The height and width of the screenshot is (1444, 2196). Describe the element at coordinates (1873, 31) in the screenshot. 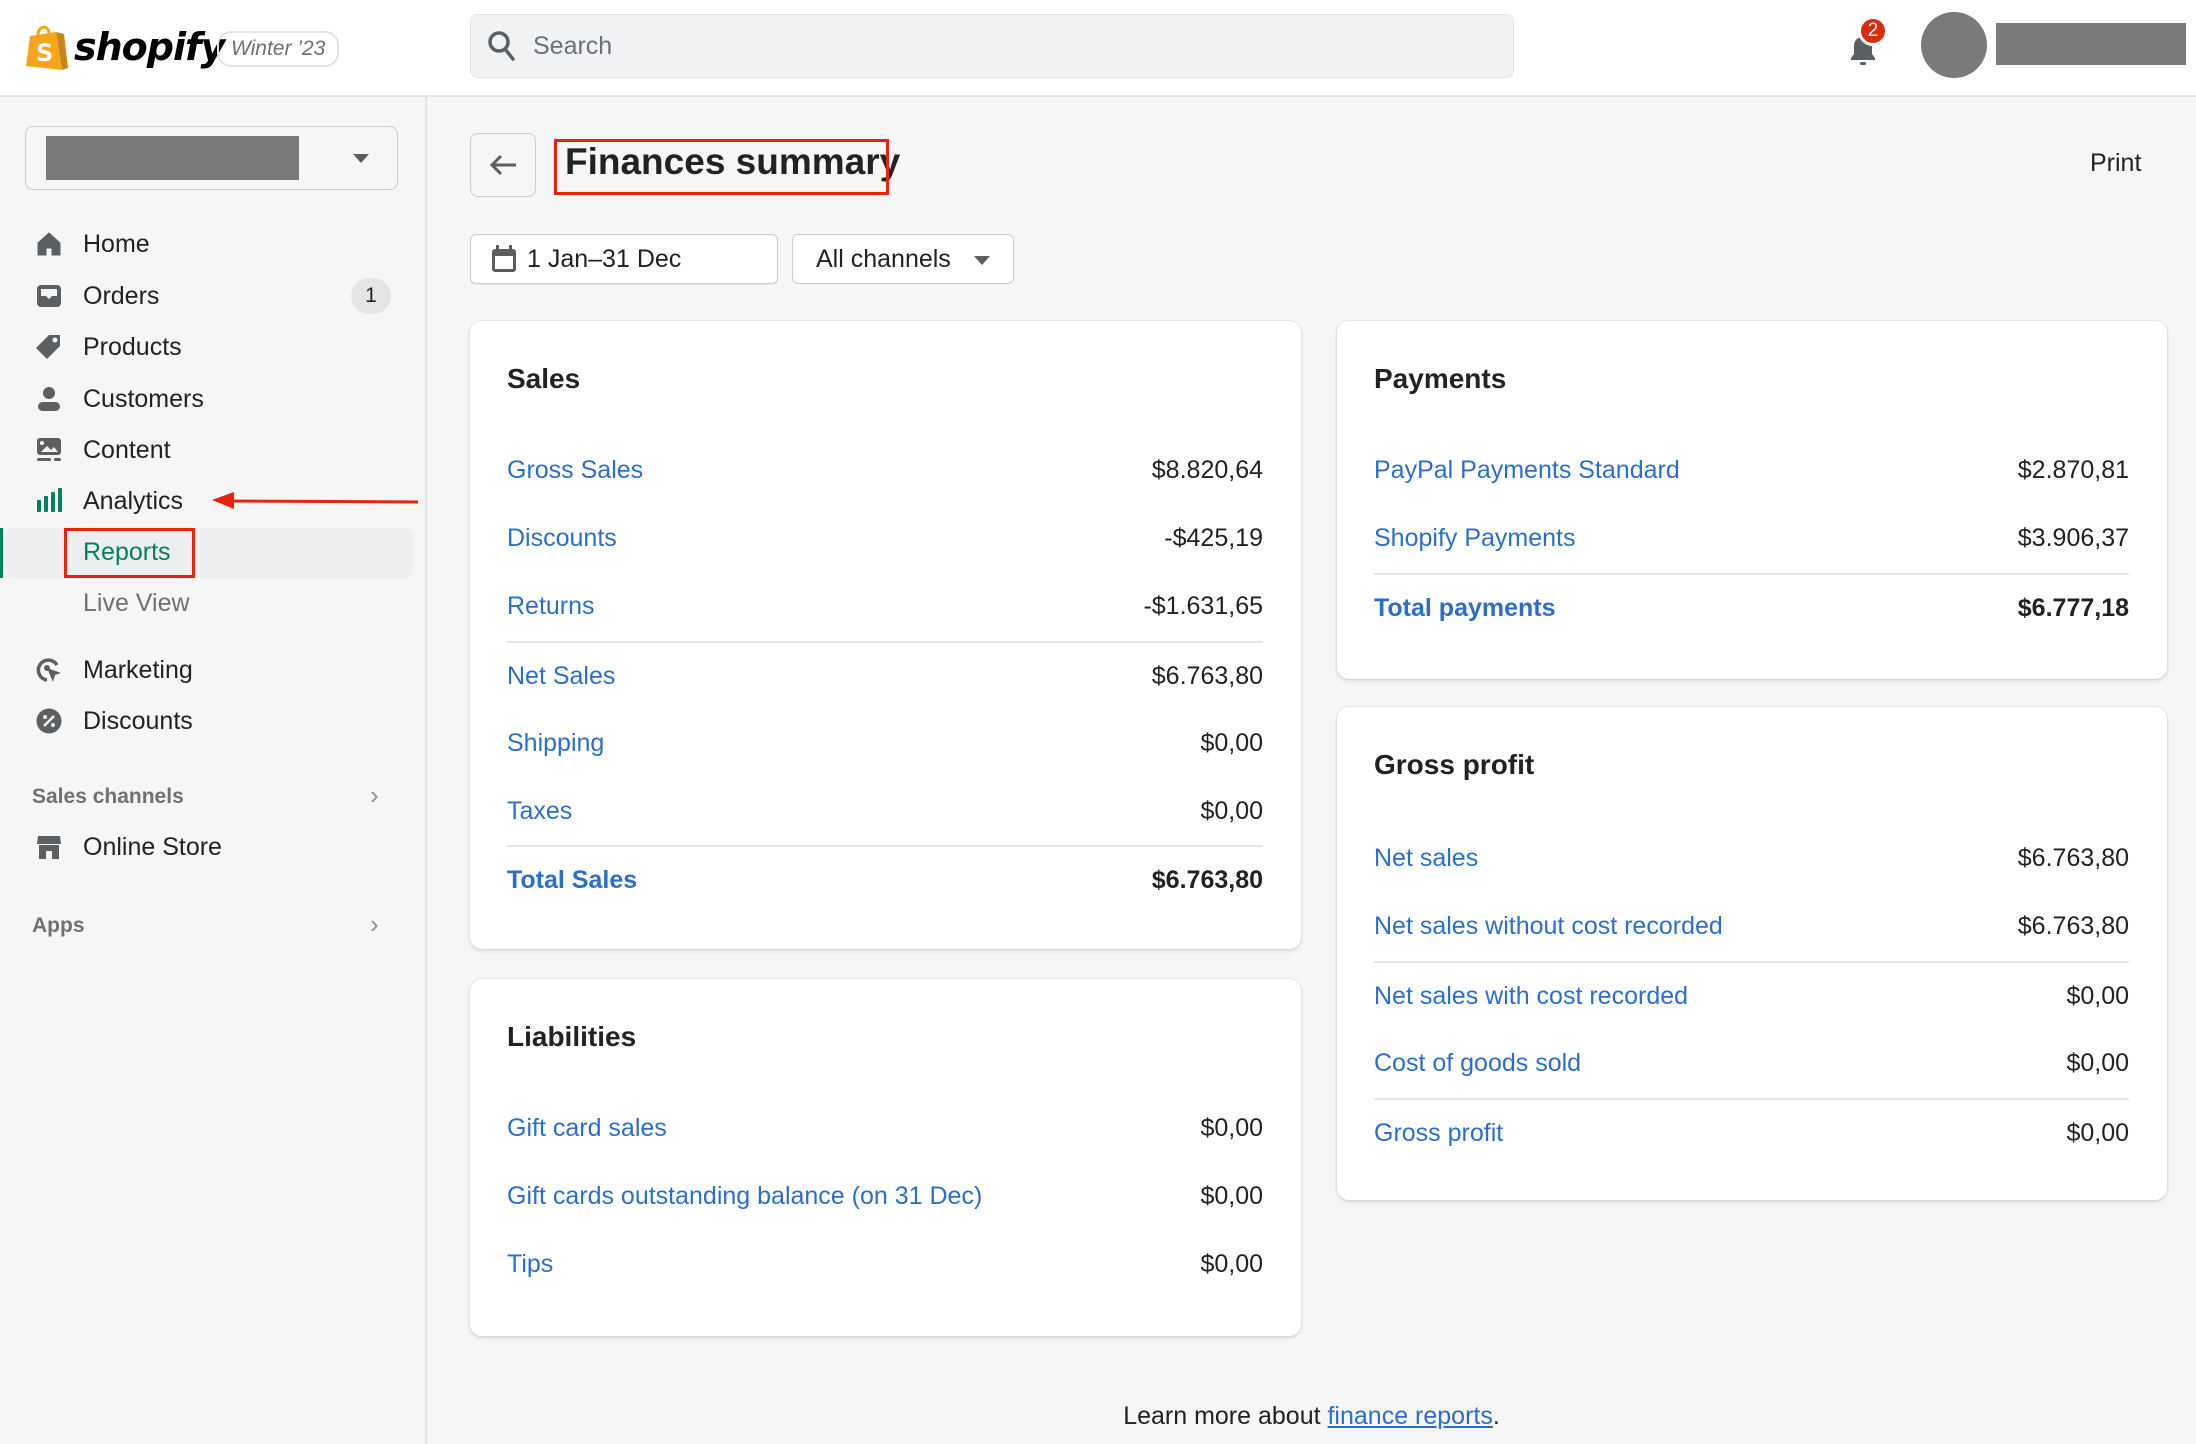

I see `notification-count-badge: 2` at that location.